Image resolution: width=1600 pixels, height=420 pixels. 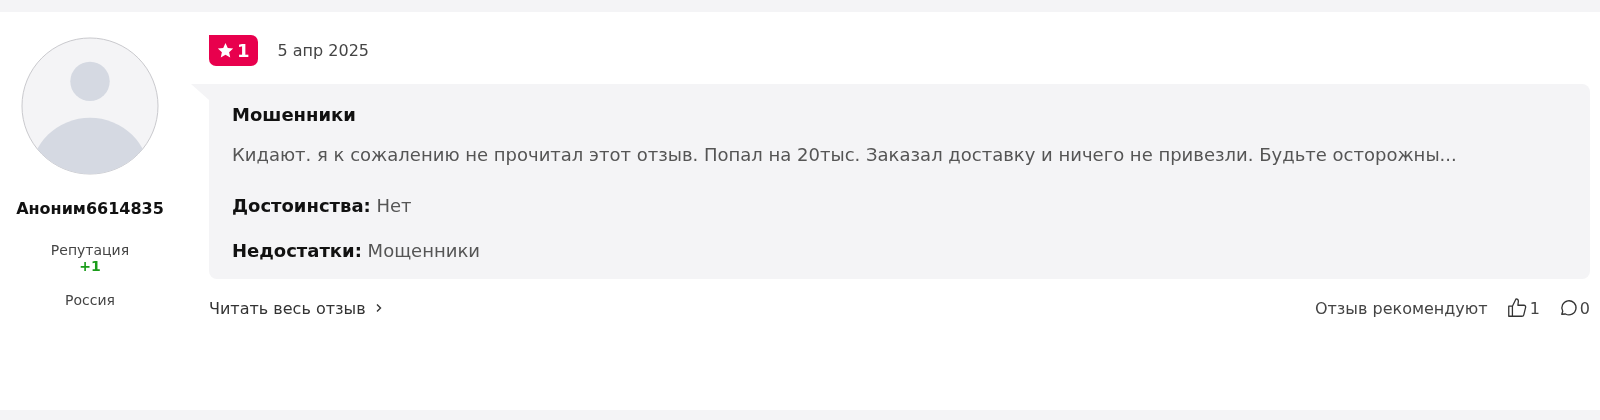 I want to click on likes-button: 1, so click(x=1522, y=308).